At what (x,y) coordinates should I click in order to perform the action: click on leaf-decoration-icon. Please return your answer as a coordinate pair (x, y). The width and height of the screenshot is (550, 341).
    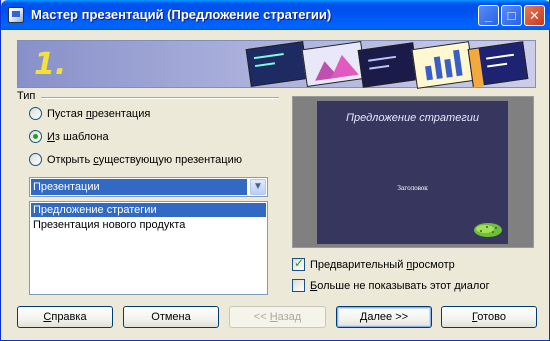
    Looking at the image, I should click on (488, 230).